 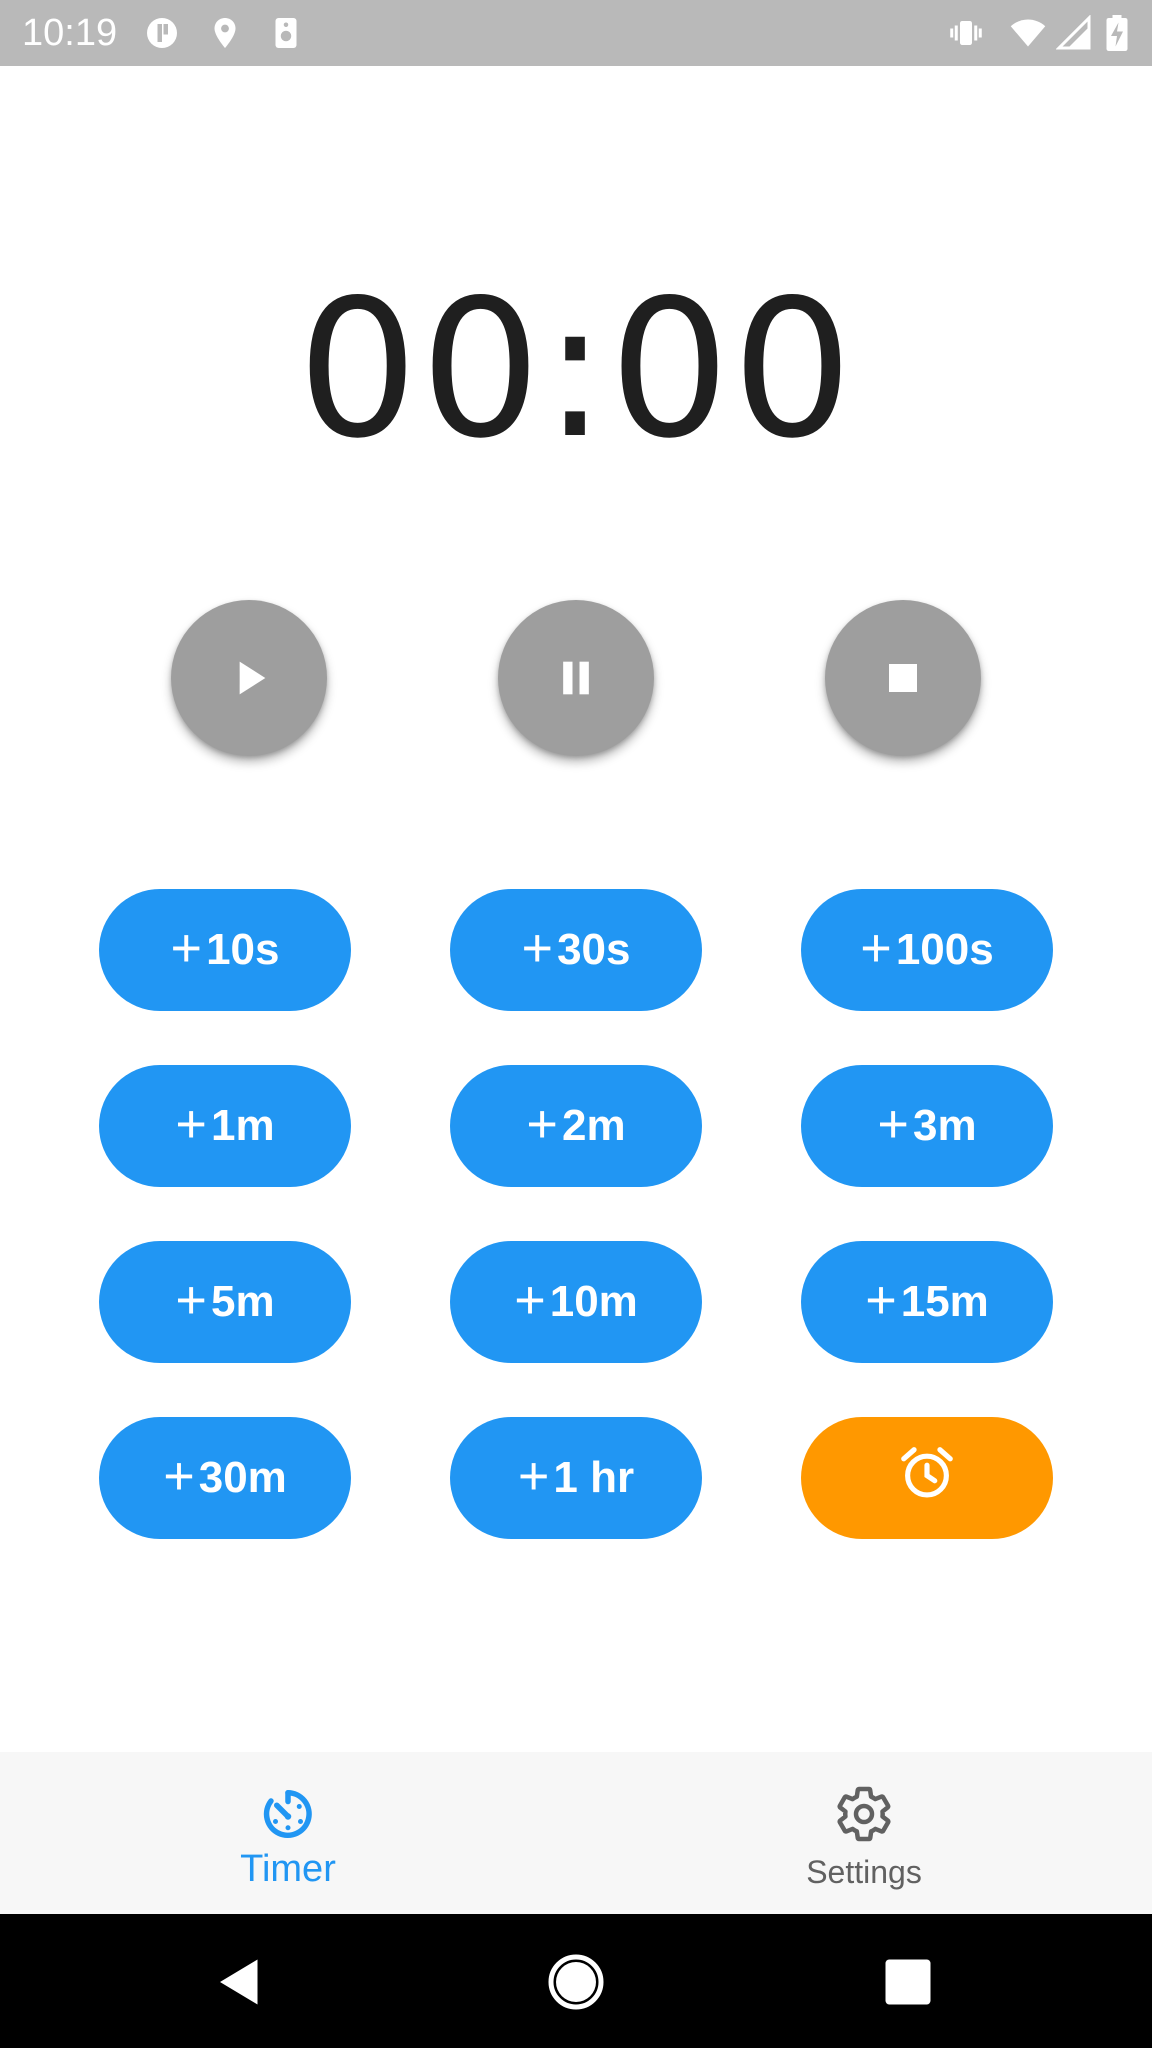 What do you see at coordinates (225, 33) in the screenshot?
I see `location-icon` at bounding box center [225, 33].